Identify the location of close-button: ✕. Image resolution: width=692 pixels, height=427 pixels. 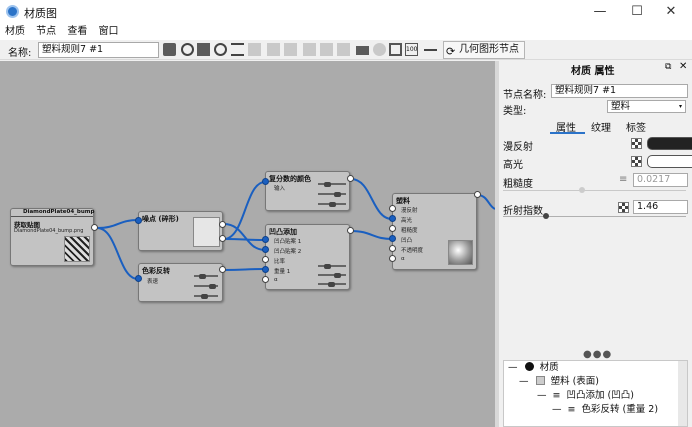
(670, 12).